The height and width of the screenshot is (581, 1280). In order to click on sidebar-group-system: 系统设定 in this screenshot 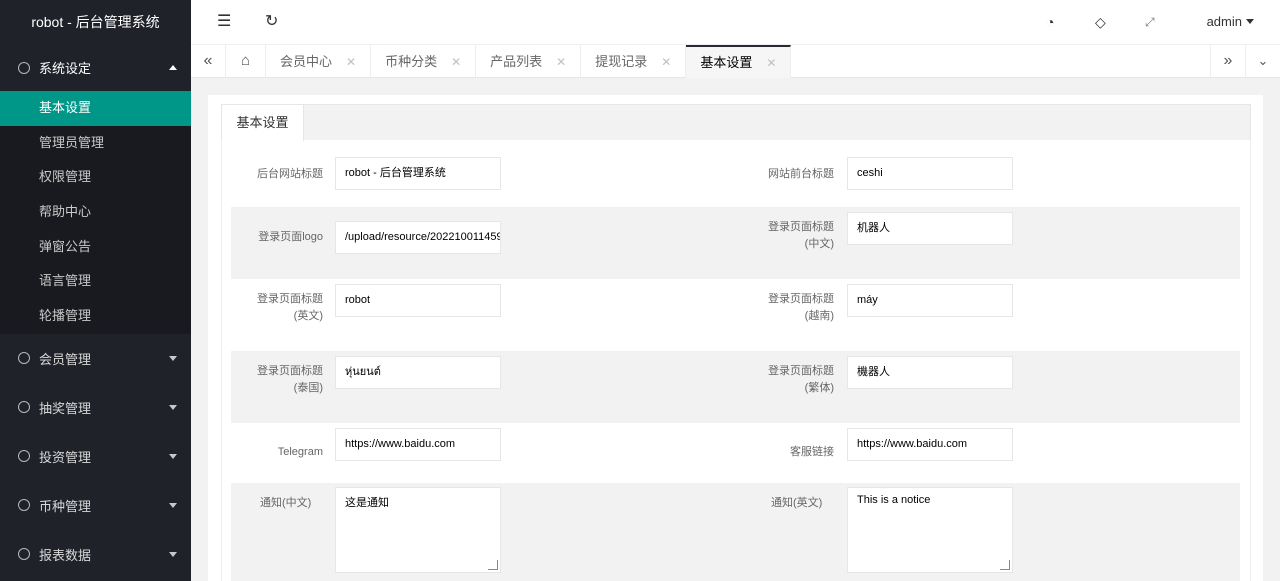, I will do `click(95, 67)`.